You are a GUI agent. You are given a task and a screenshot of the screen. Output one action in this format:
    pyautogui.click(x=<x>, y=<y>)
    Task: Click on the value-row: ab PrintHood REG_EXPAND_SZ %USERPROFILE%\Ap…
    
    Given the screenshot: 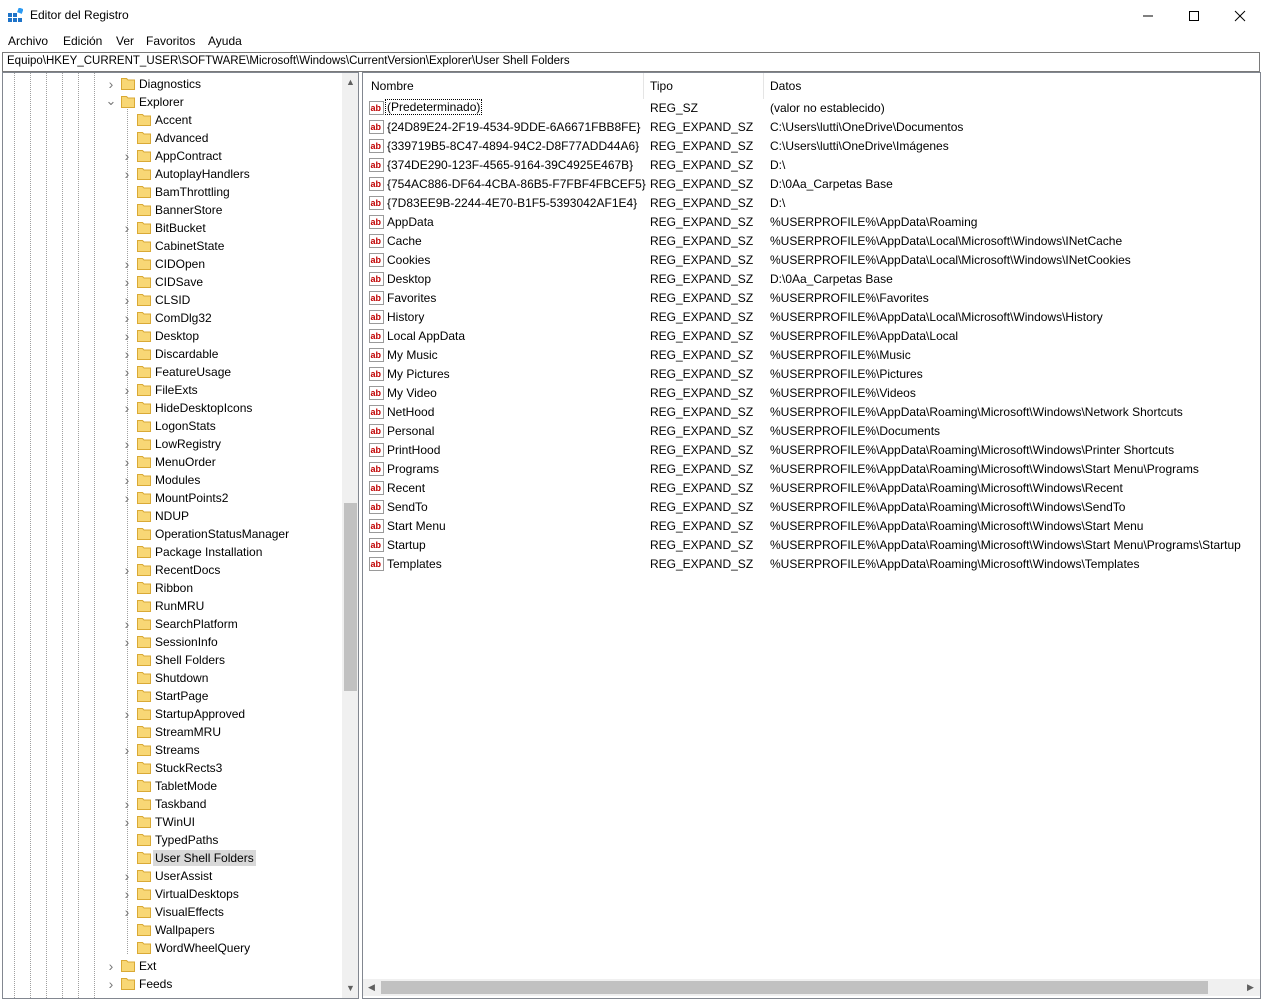 What is the action you would take?
    pyautogui.click(x=803, y=450)
    